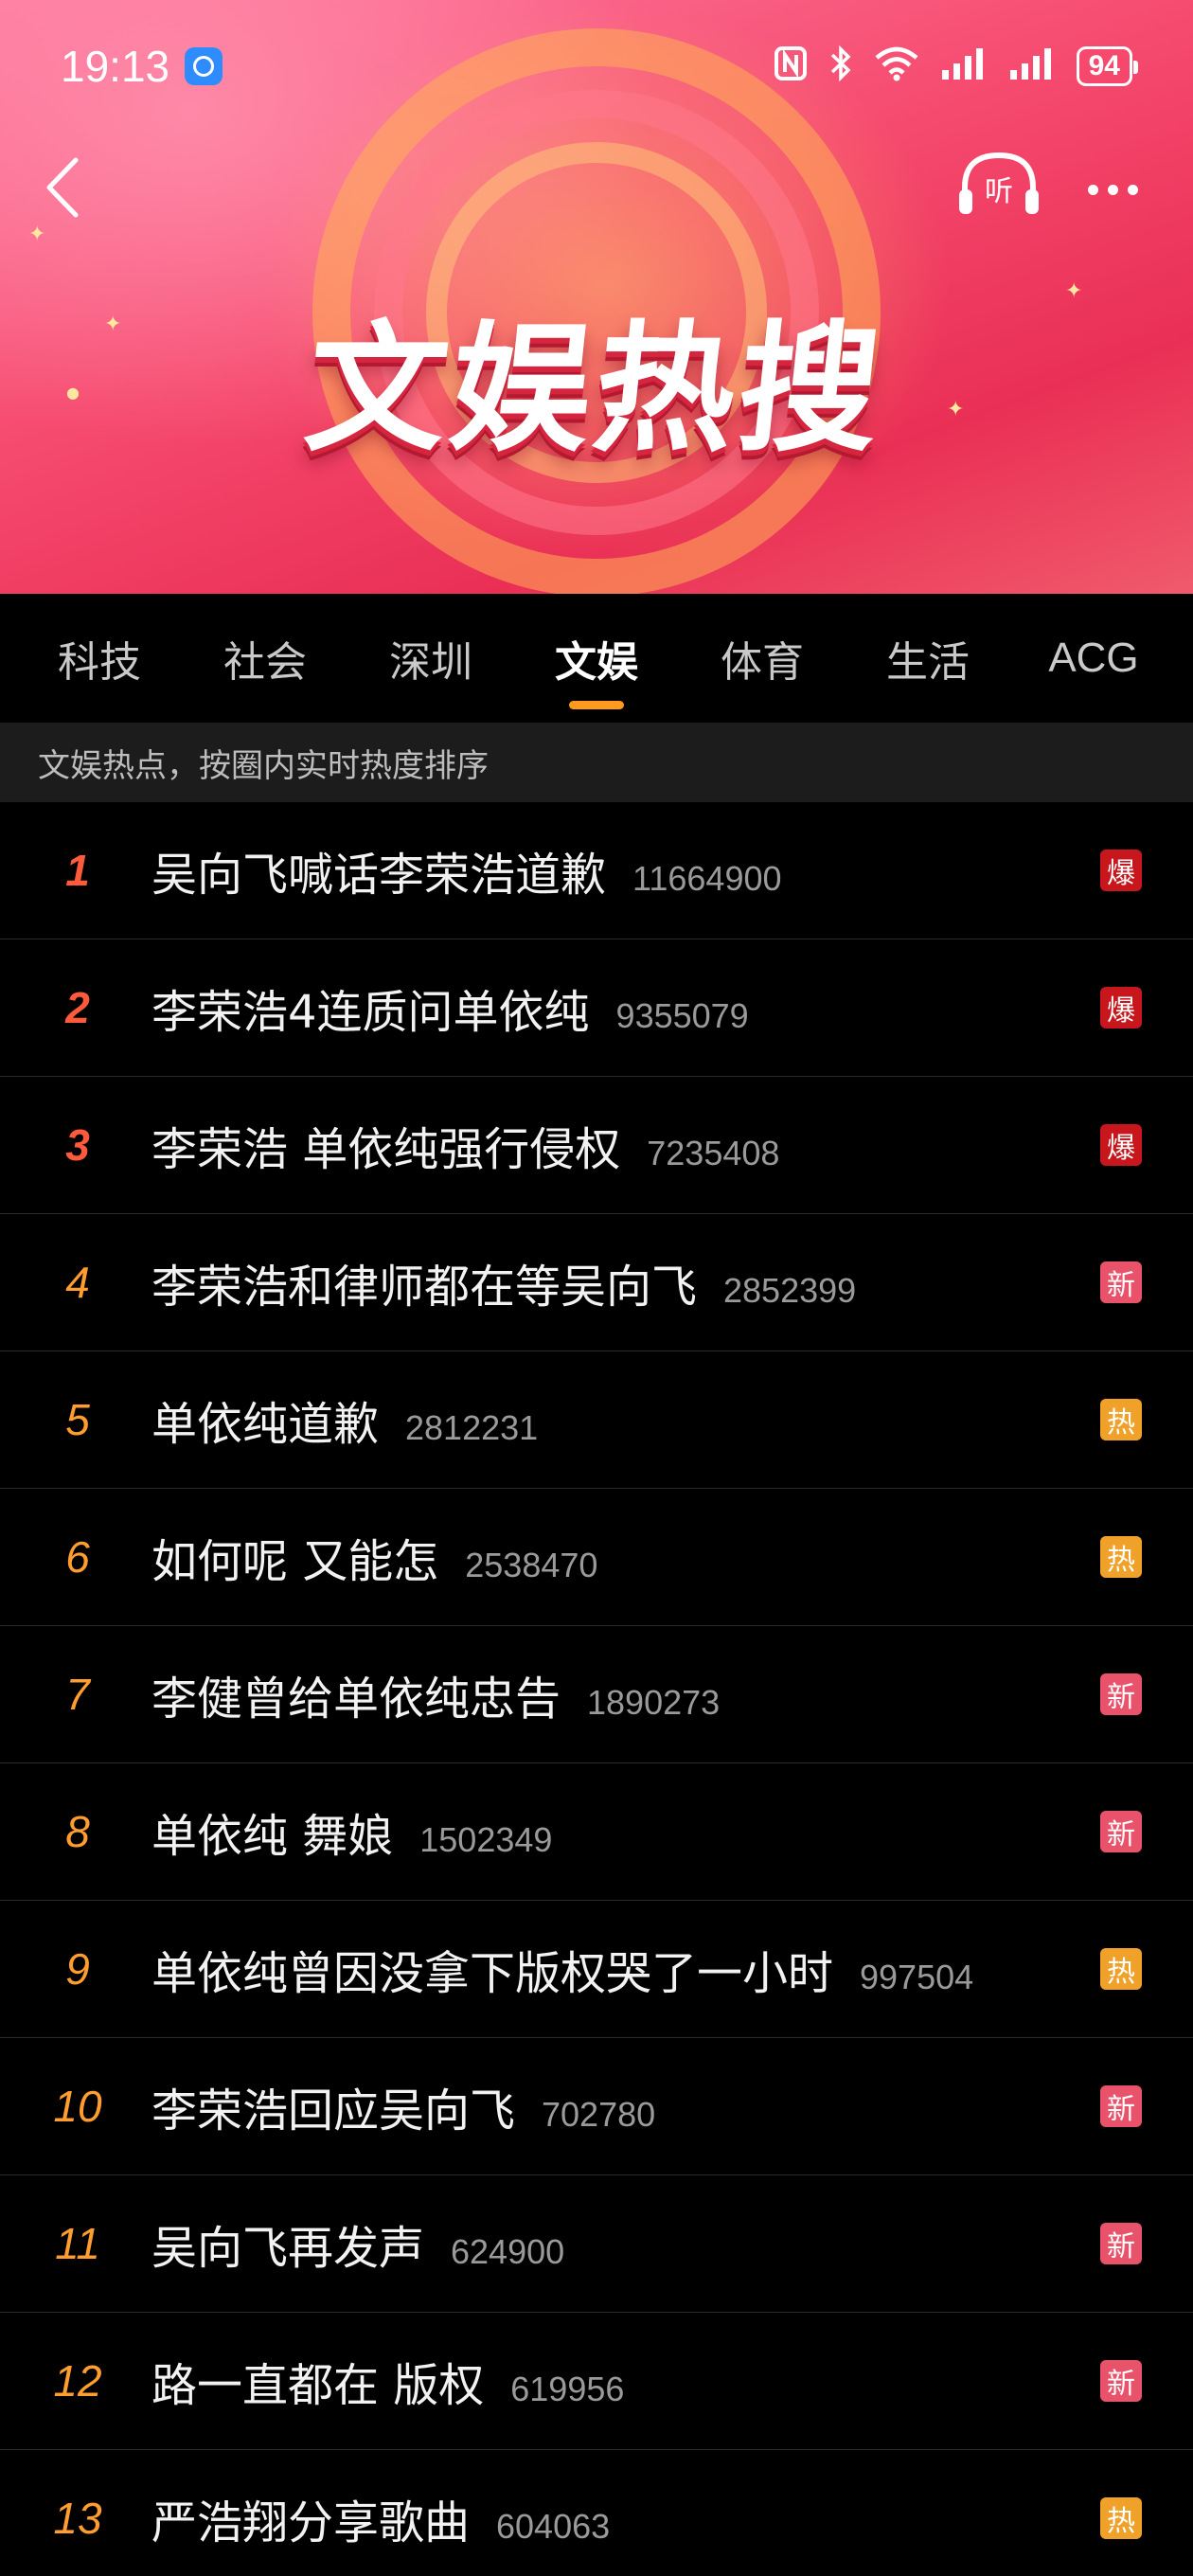 This screenshot has width=1193, height=2576. I want to click on tab-acg: ACG, so click(1094, 658).